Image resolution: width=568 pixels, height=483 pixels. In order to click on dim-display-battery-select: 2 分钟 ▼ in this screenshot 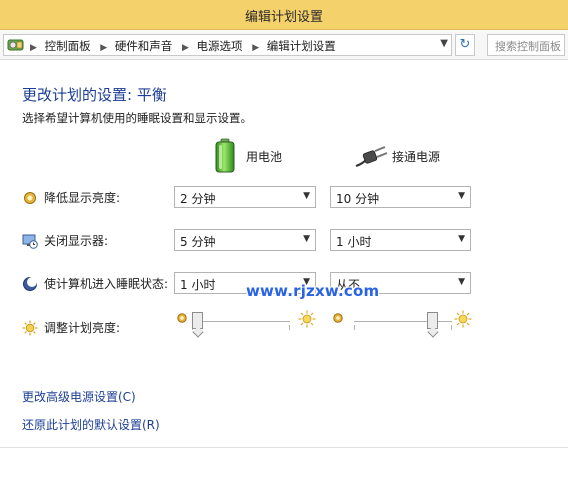, I will do `click(245, 197)`.